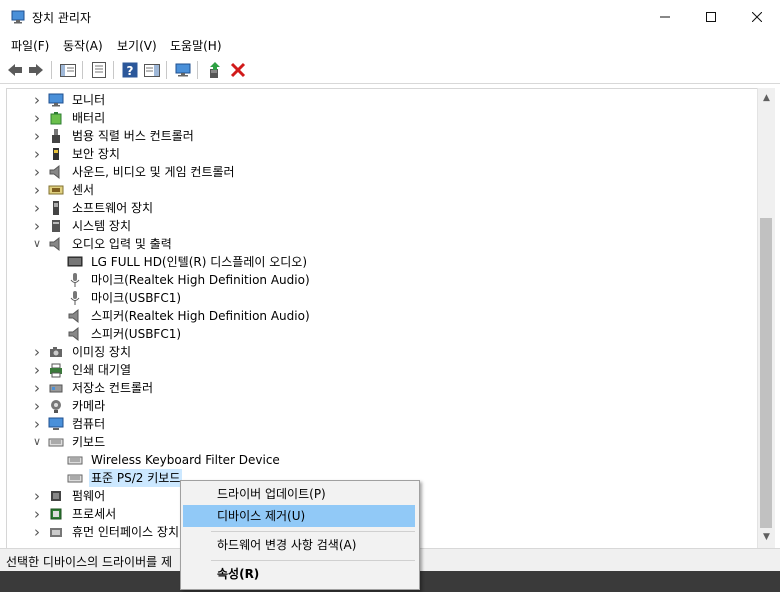 Image resolution: width=780 pixels, height=592 pixels. I want to click on context-item-scan-hardware: 하드웨어 변경 사항 검색(A), so click(299, 545).